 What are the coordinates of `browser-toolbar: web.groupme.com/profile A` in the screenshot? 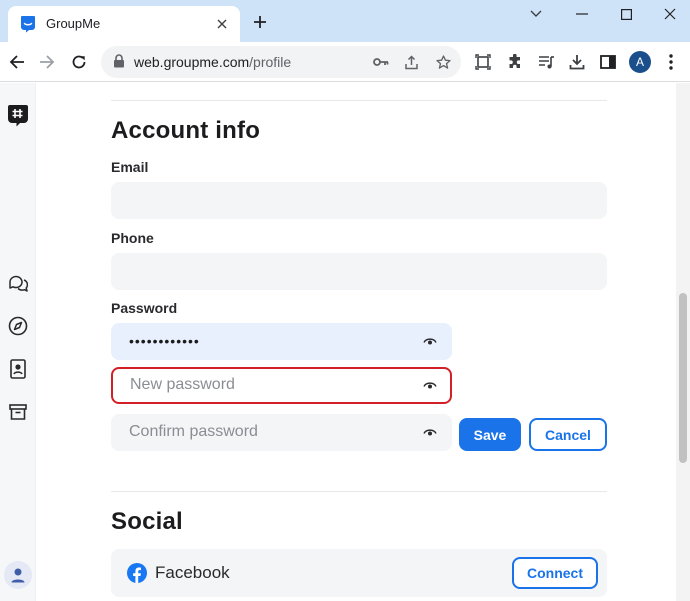 It's located at (345, 62).